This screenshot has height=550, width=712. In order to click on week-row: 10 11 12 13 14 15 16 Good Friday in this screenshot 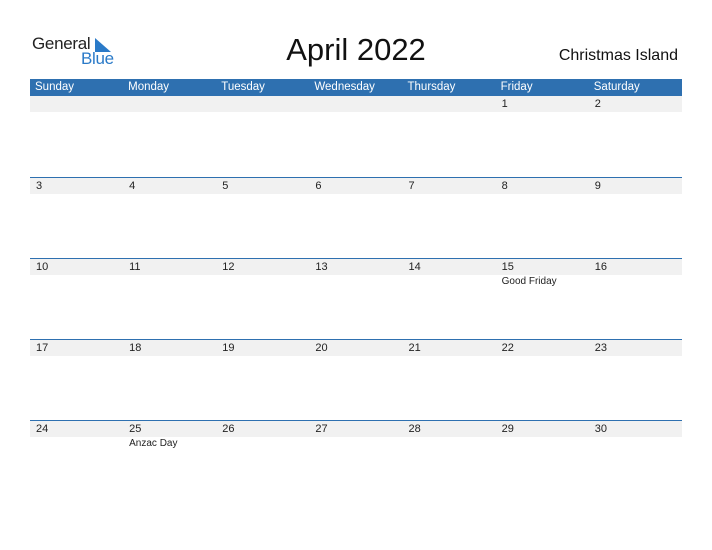, I will do `click(356, 298)`.